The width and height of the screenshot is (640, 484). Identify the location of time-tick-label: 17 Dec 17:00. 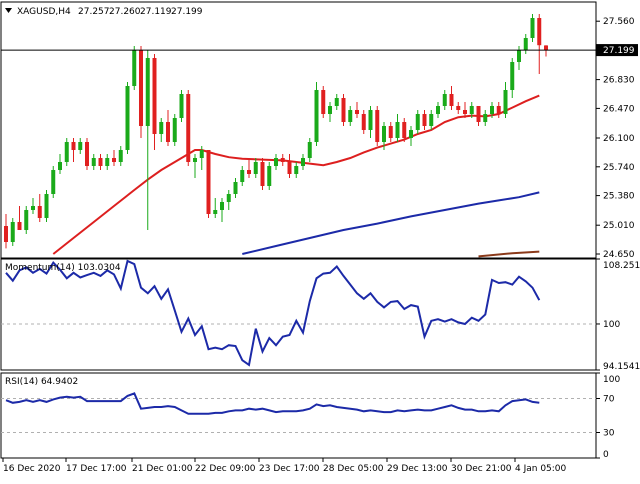
(96, 469).